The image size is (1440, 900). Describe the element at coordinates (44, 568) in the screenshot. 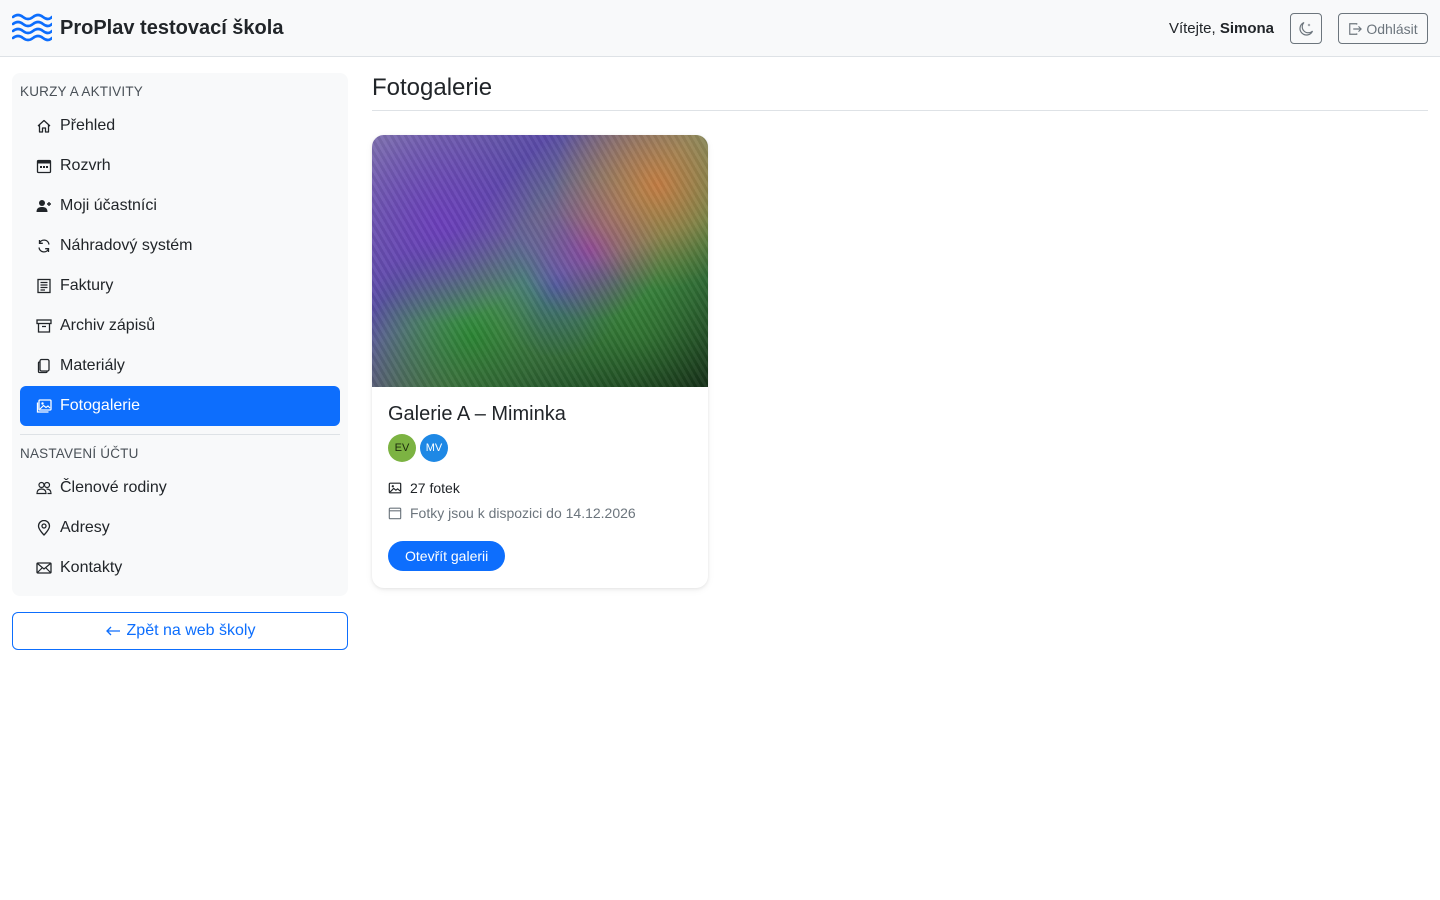

I see `envelope-icon` at that location.